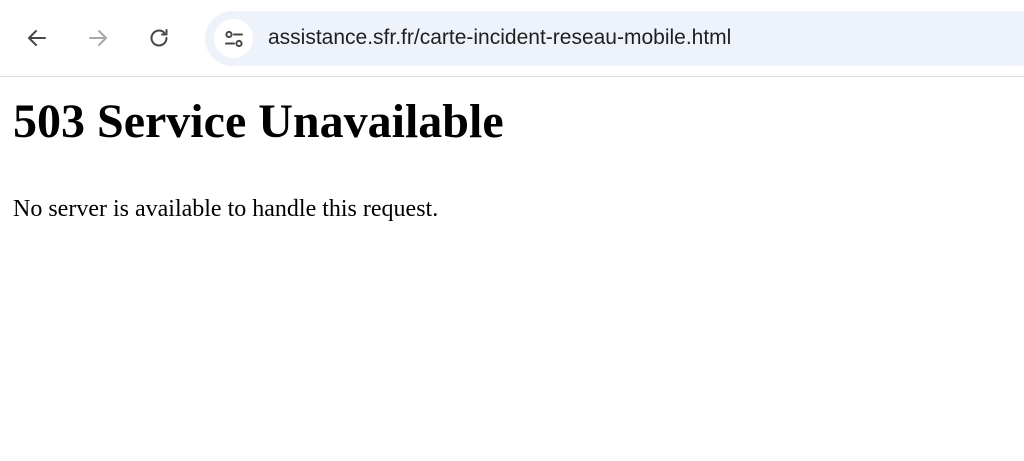 The width and height of the screenshot is (1024, 461). I want to click on tune-icon, so click(233, 38).